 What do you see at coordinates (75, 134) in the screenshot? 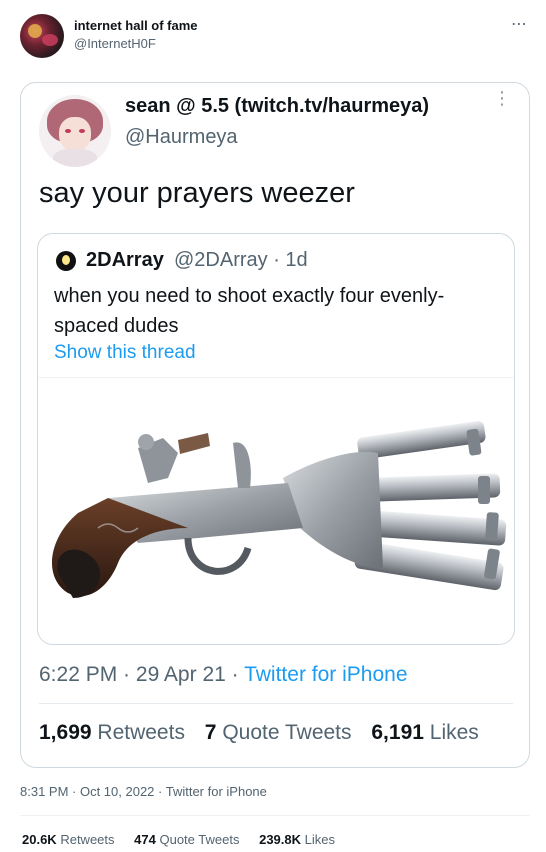
I see `avatar-face` at bounding box center [75, 134].